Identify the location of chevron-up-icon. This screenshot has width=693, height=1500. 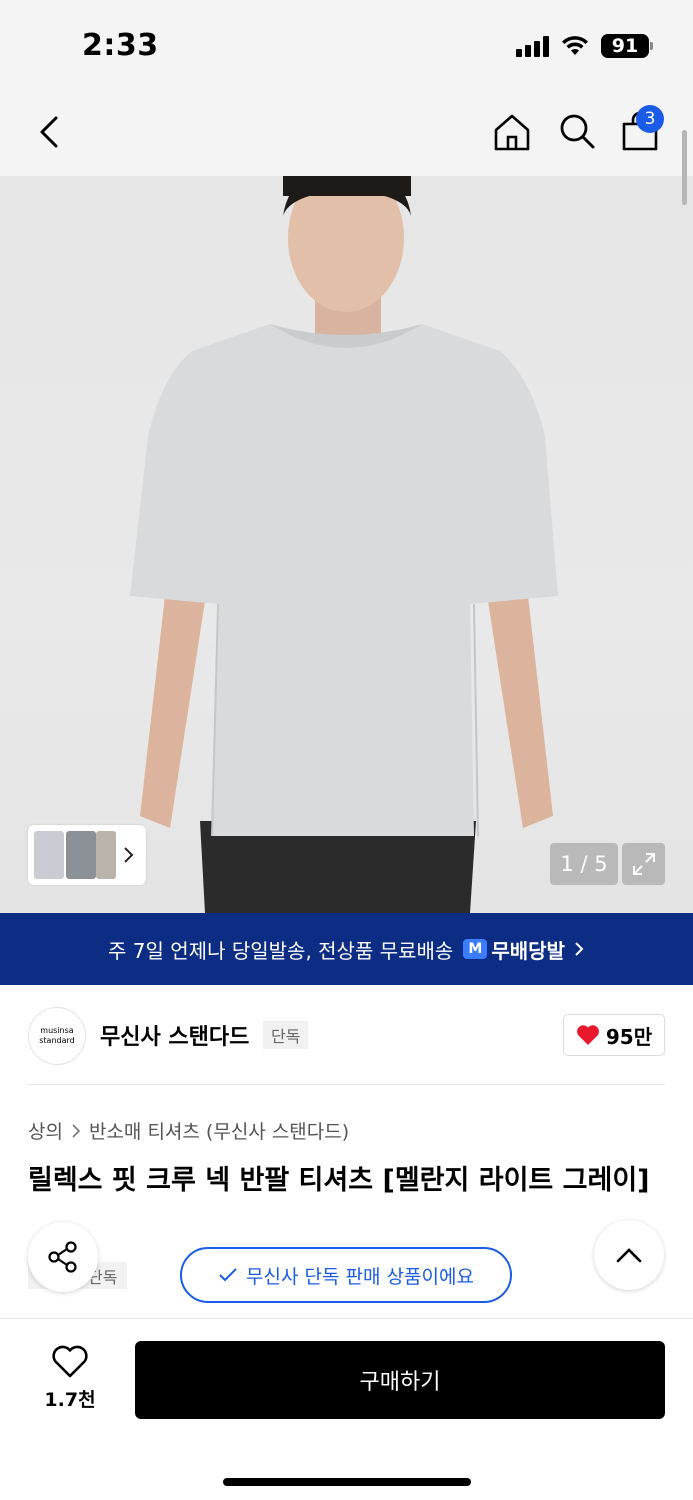
(629, 1255).